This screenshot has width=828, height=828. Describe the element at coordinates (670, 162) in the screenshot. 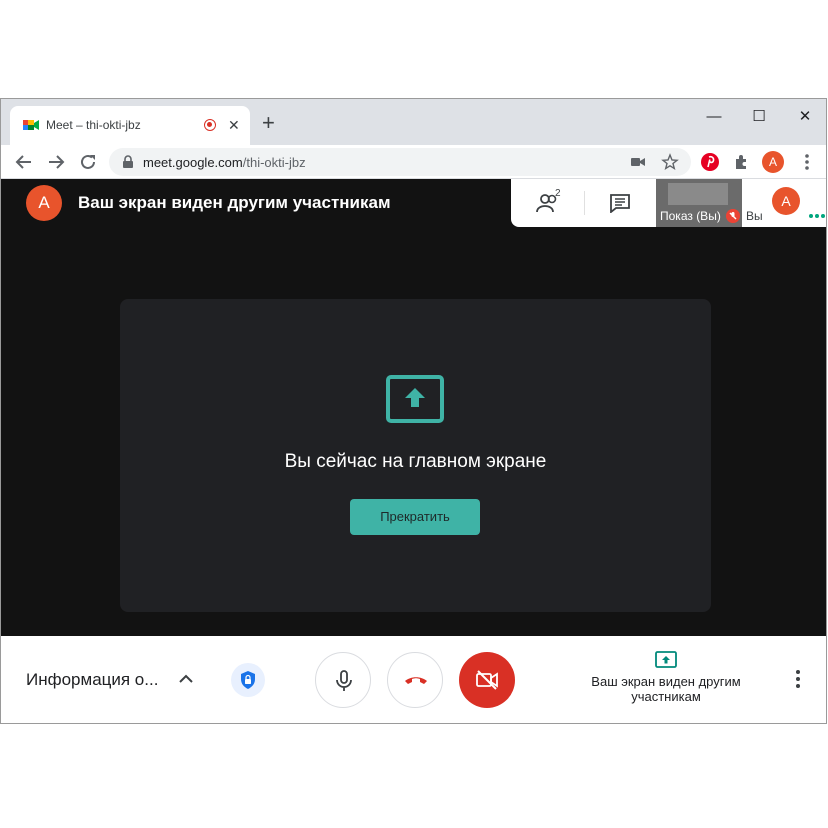

I see `bookmark-star-icon` at that location.